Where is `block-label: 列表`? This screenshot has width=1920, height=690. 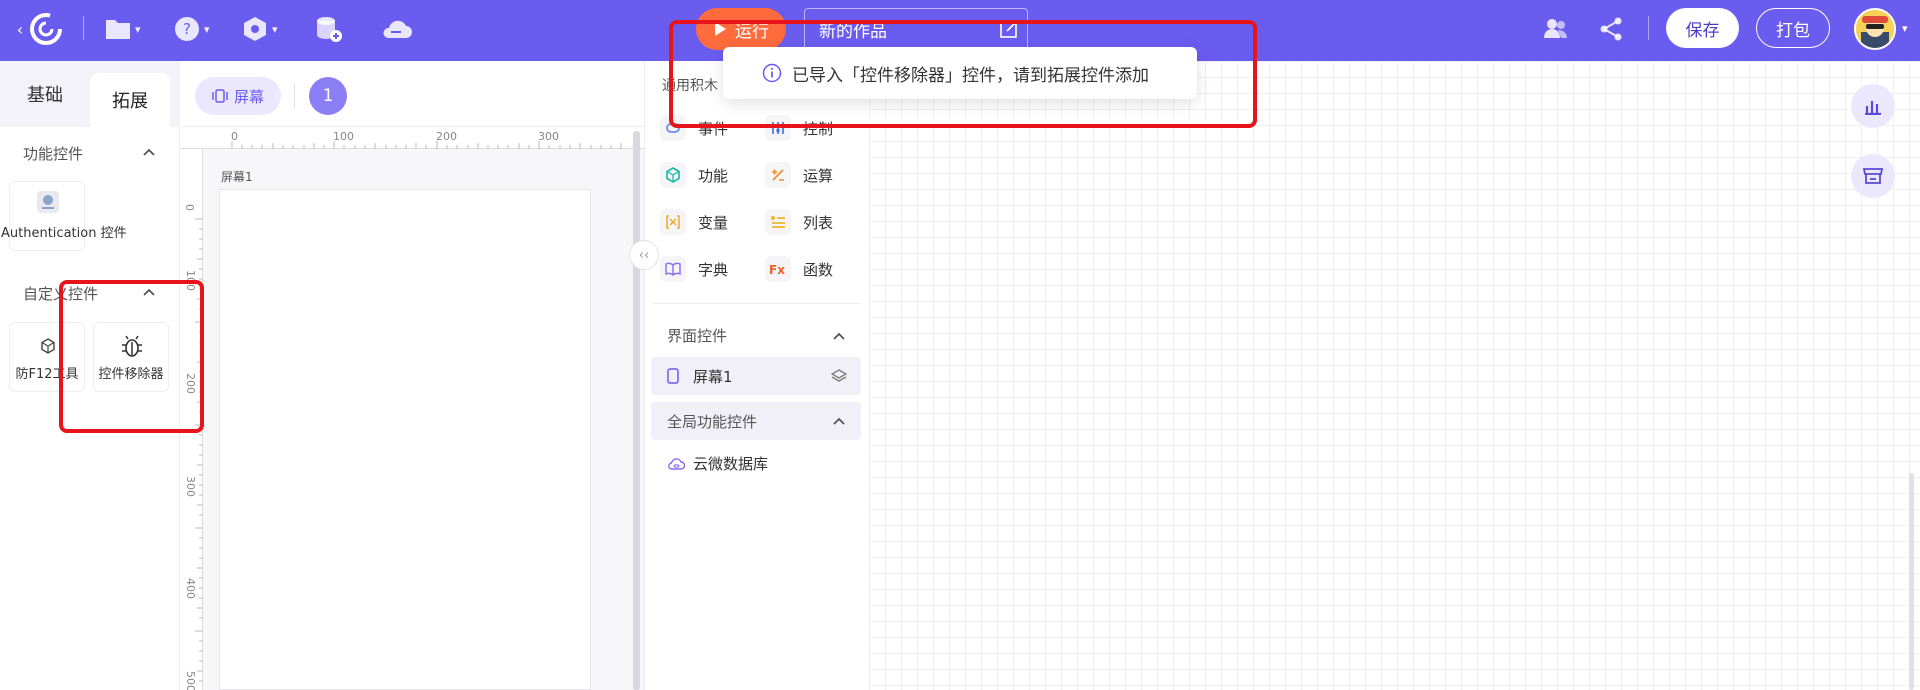 block-label: 列表 is located at coordinates (818, 222).